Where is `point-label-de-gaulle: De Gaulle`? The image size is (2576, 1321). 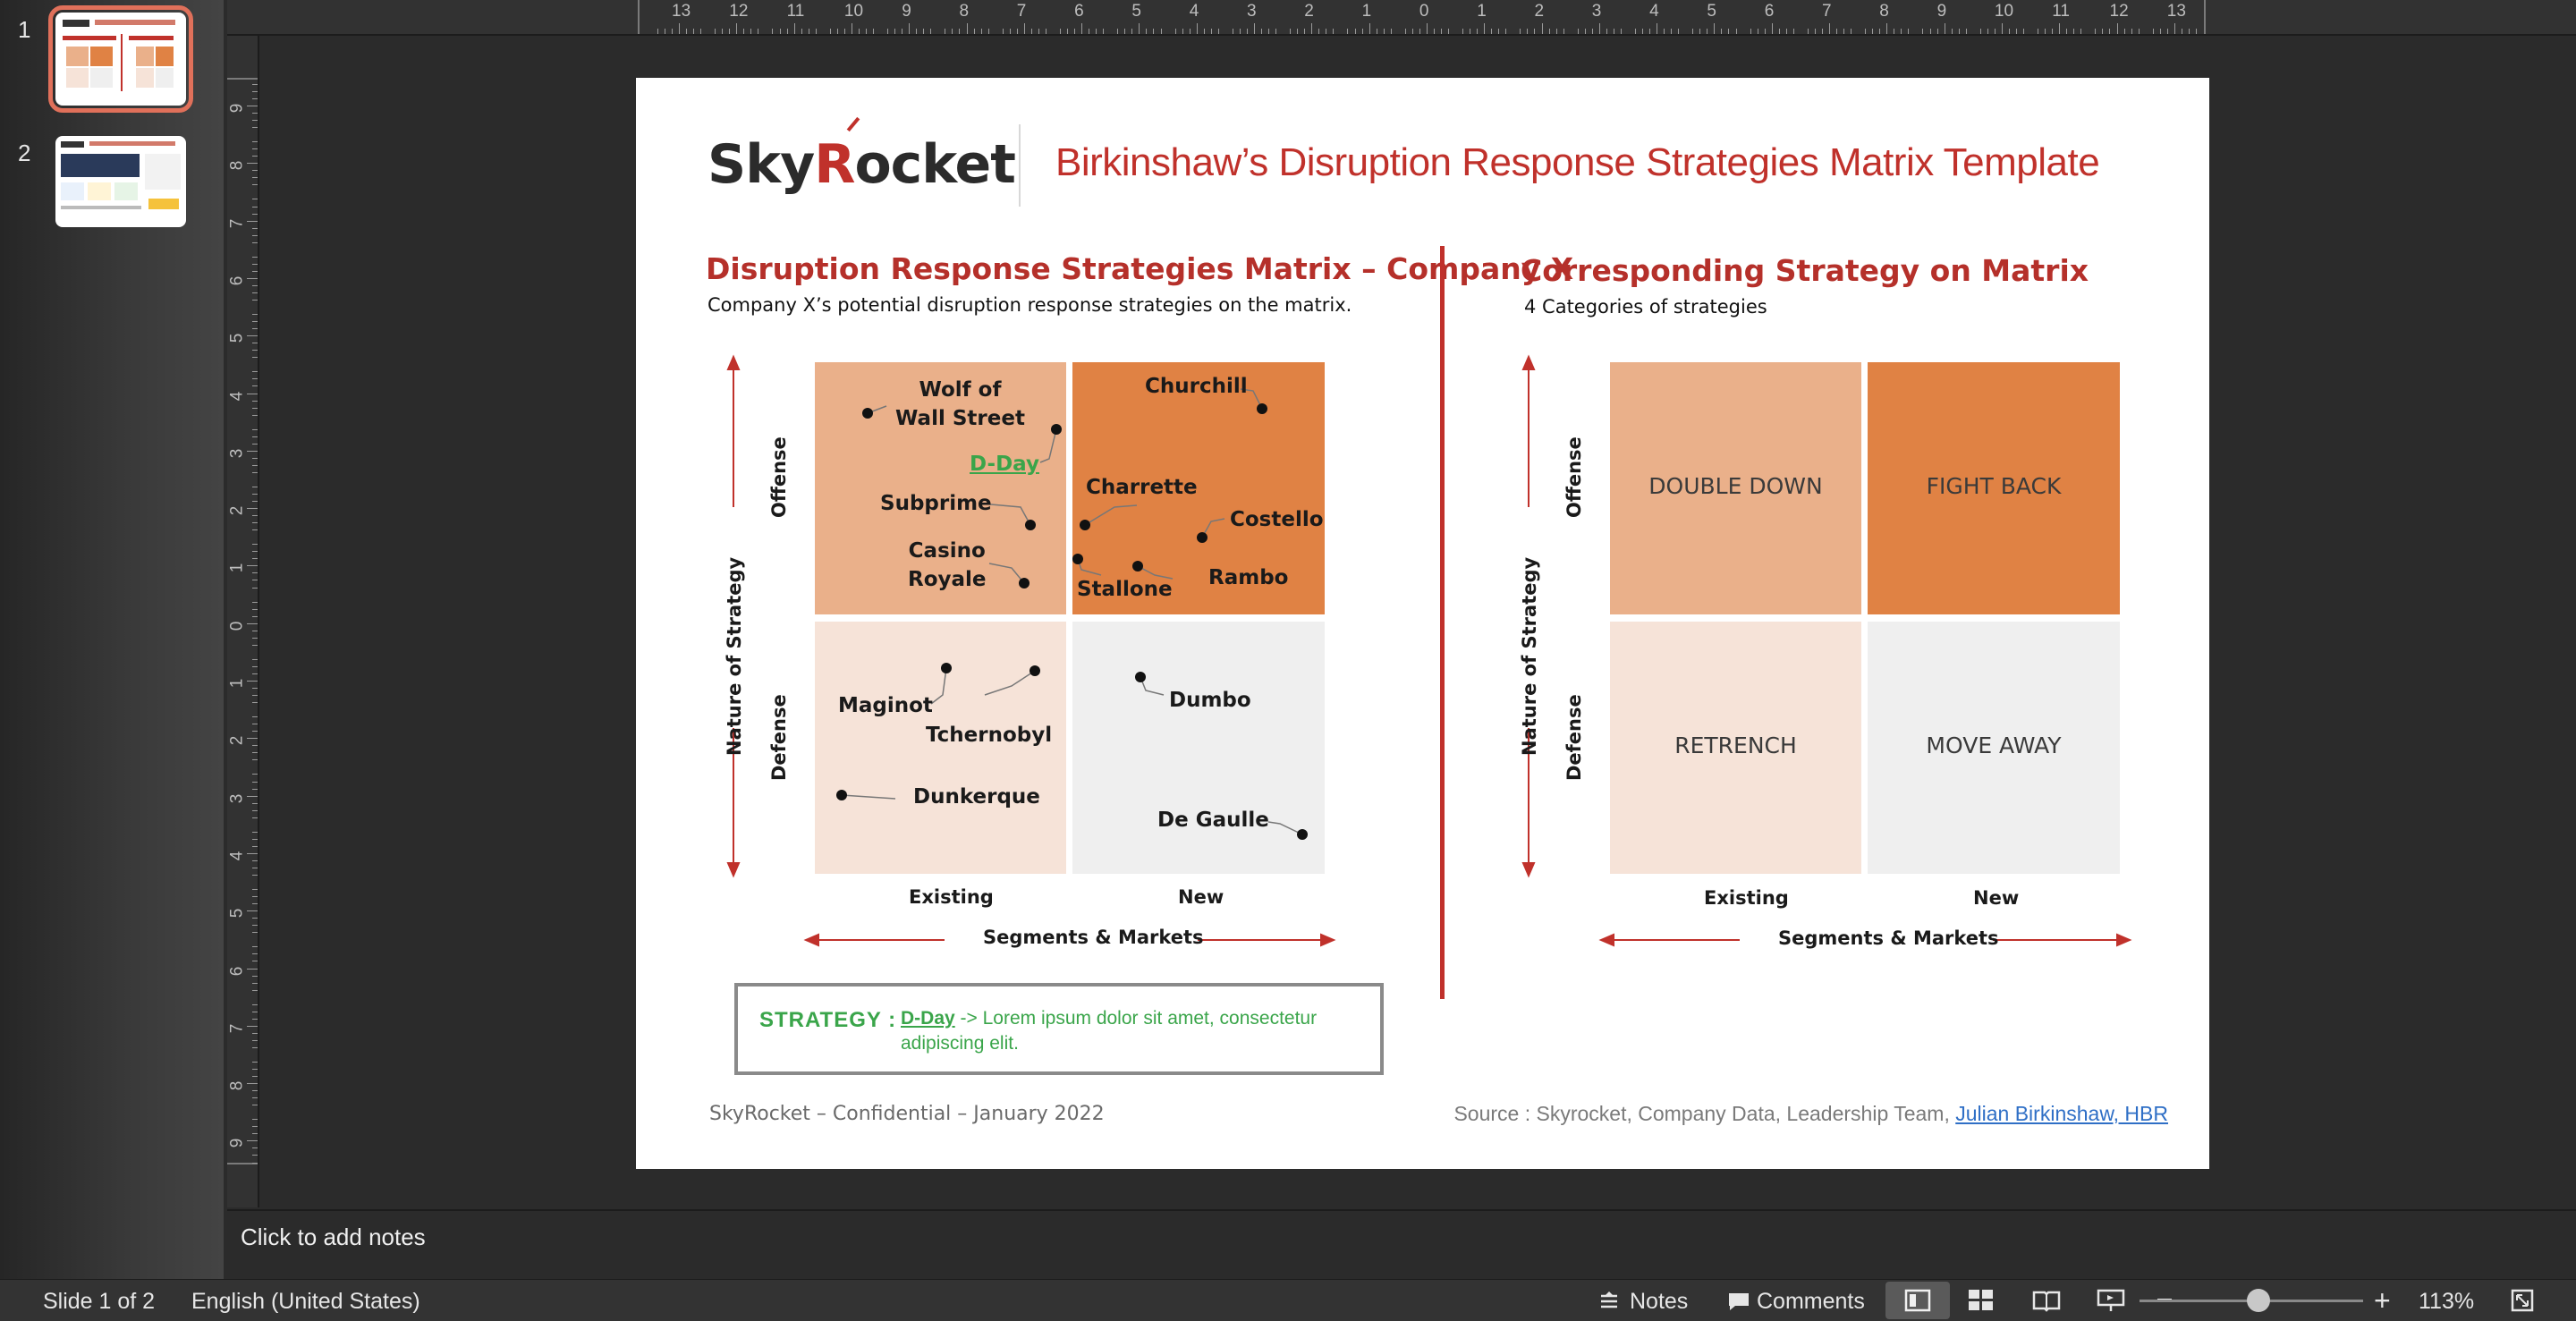
point-label-de-gaulle: De Gaulle is located at coordinates (1213, 820).